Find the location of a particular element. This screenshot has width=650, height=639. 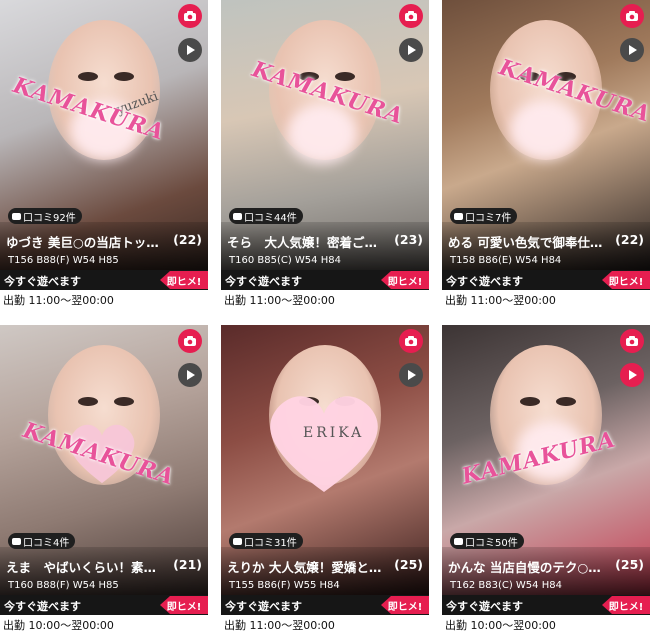

measurements: T155 B86(F) W55 H84 is located at coordinates (284, 585).